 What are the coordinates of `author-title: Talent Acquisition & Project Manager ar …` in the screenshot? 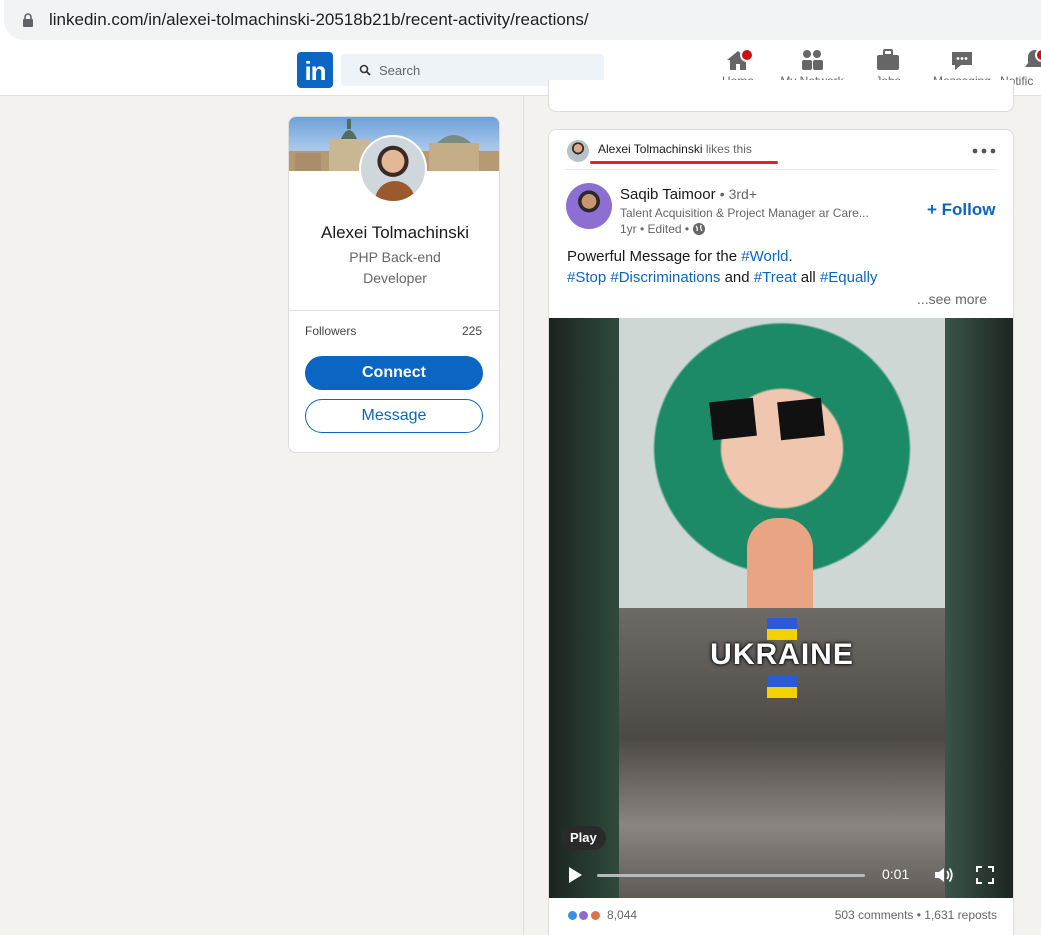 It's located at (744, 213).